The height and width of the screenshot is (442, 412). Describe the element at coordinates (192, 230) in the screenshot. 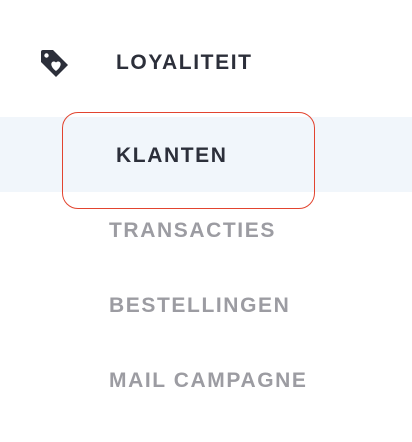

I see `menu-item-label: TRANSACTIES` at that location.